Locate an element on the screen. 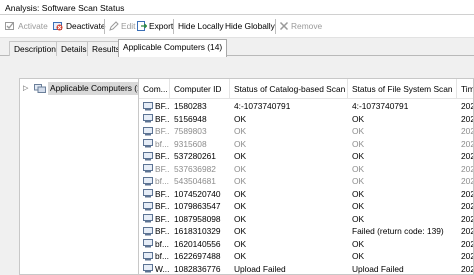 The width and height of the screenshot is (474, 275). toolbar-divider is located at coordinates (104, 26).